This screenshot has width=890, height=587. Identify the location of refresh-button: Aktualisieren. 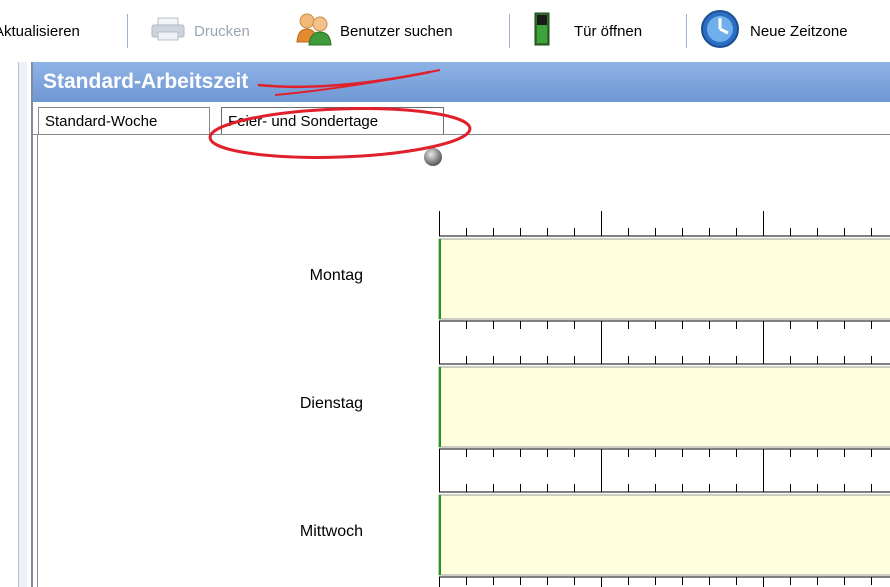
(40, 31).